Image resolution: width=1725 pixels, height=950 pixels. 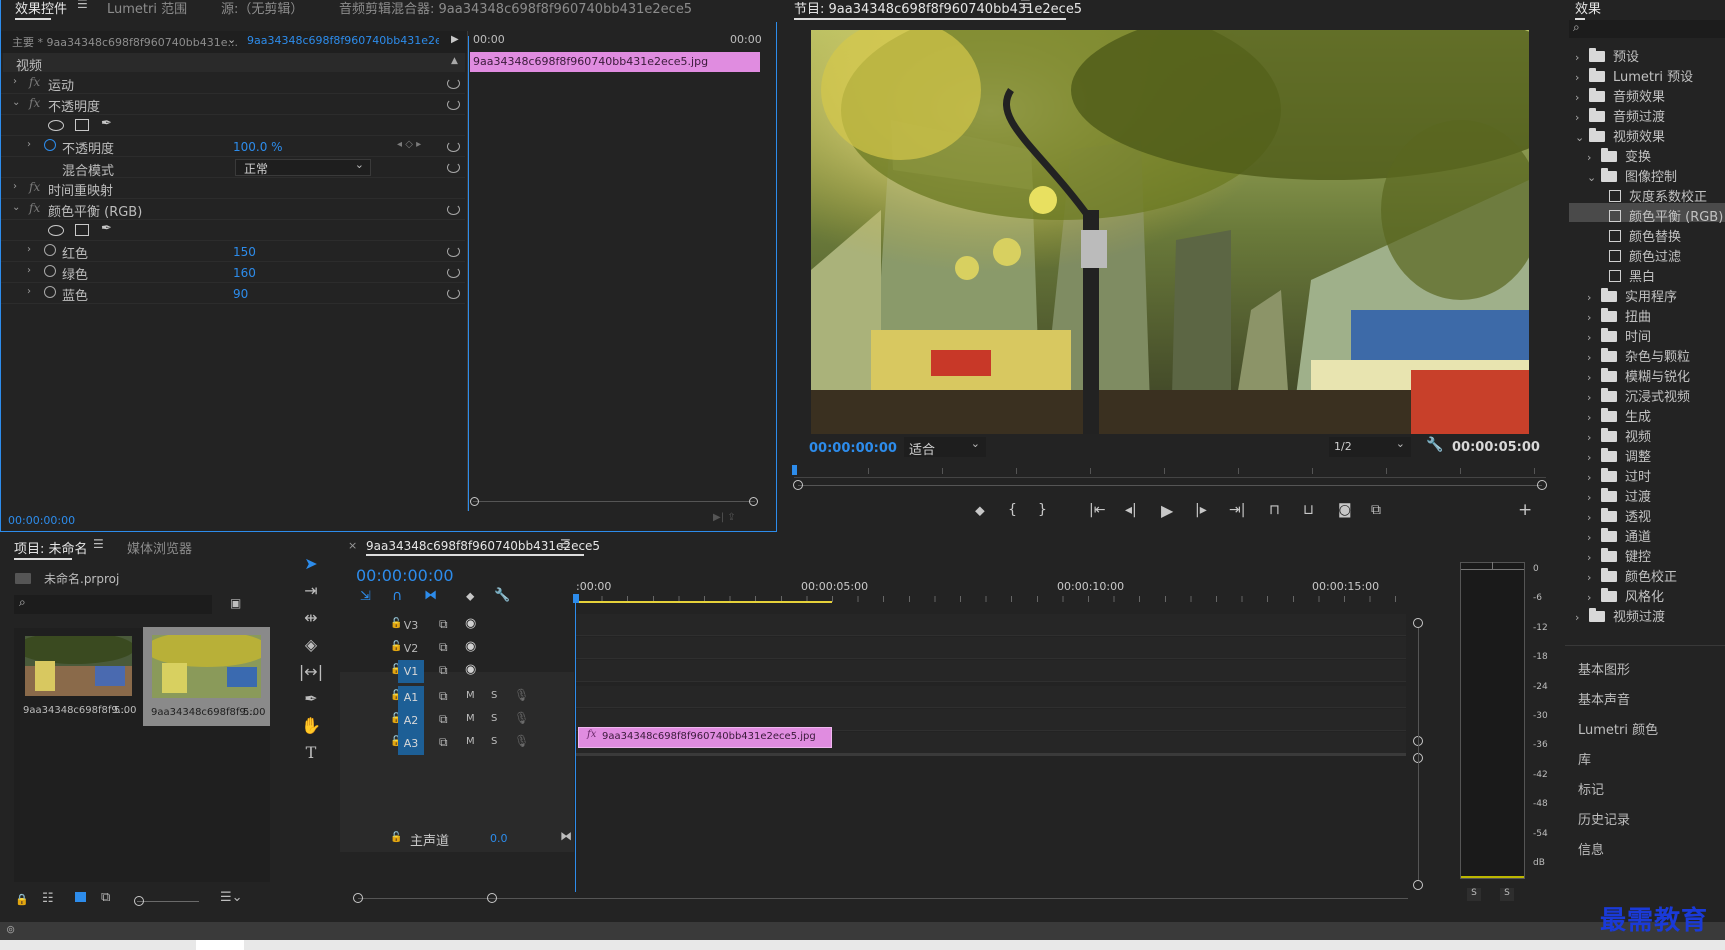 I want to click on effect-row-opacity: ⌄ fx 不透明度, so click(x=233, y=104).